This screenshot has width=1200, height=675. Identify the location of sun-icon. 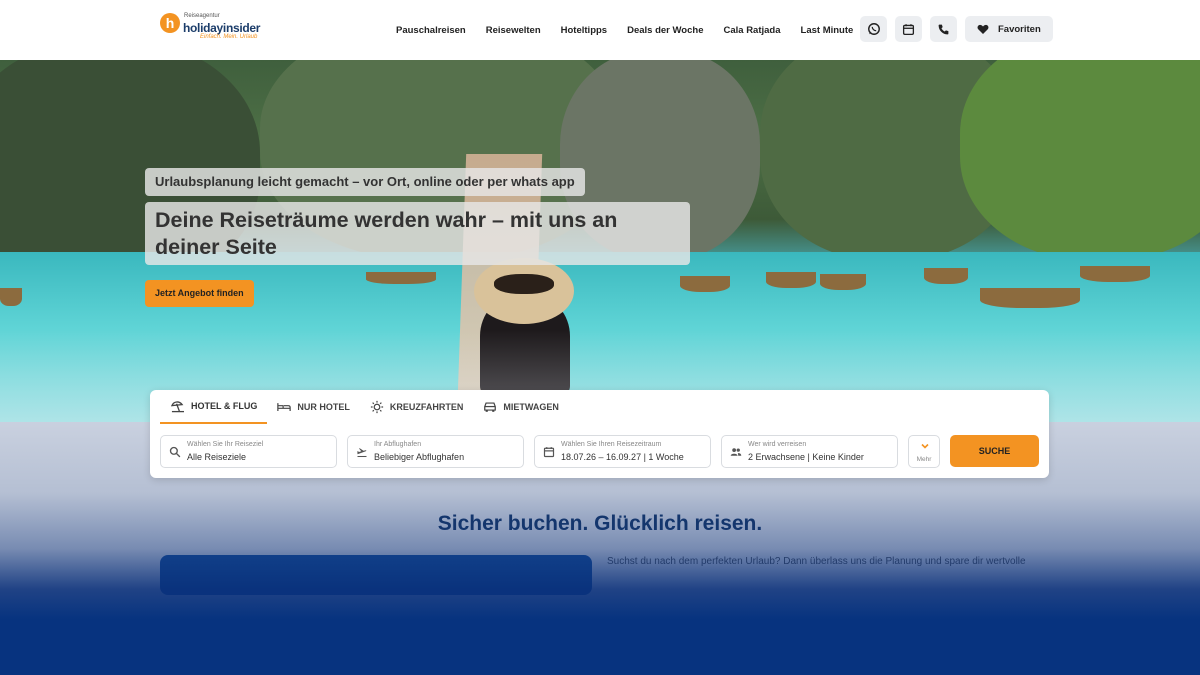
(376, 407).